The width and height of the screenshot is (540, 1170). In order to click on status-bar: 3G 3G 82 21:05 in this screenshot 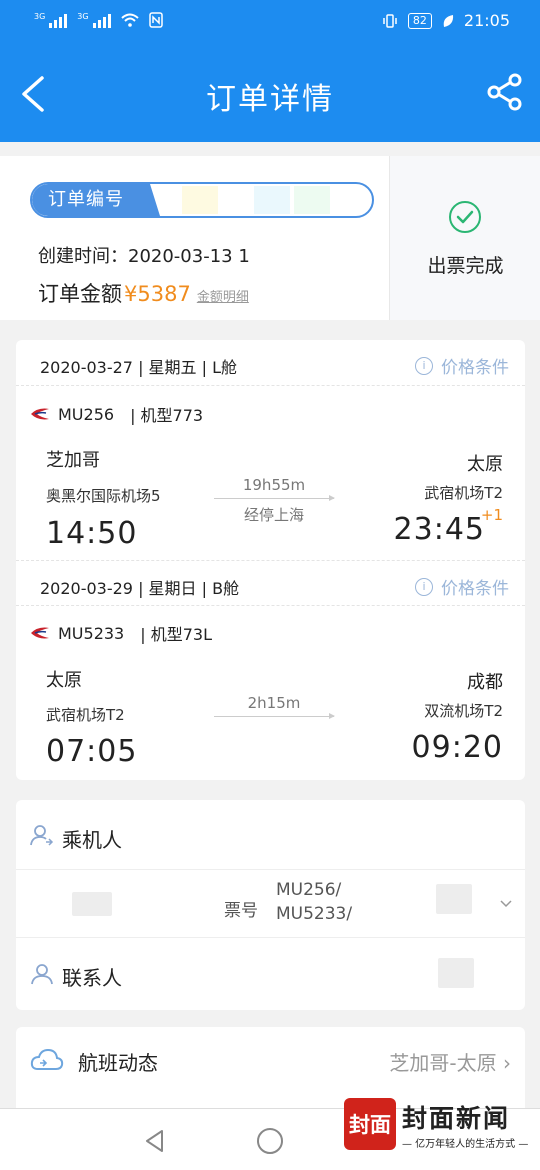, I will do `click(270, 22)`.